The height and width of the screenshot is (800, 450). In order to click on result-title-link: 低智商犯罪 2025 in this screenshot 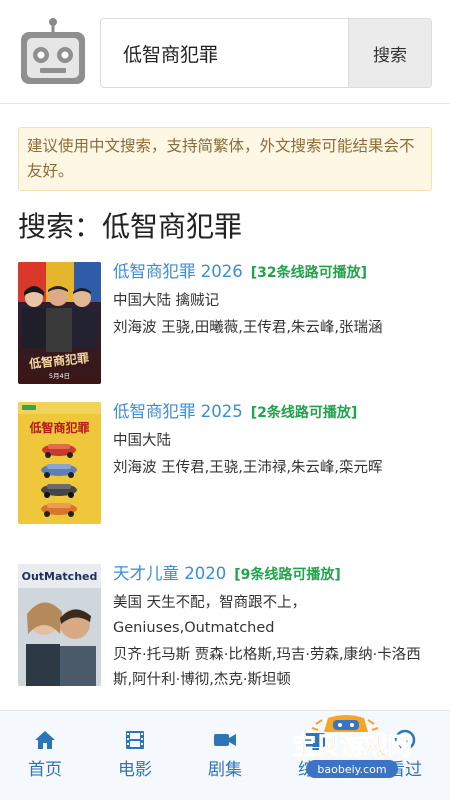, I will do `click(178, 411)`.